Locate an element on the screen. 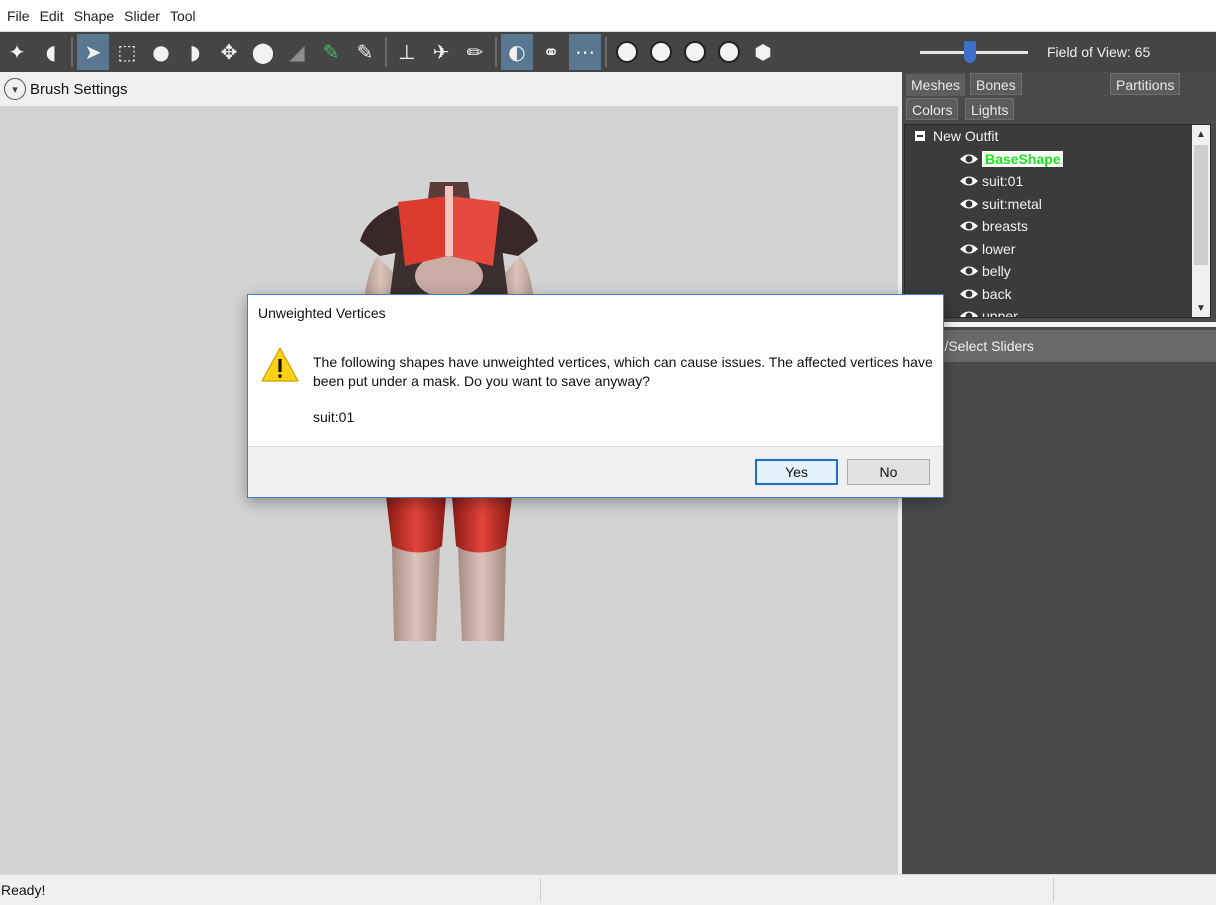  tree-item-suitmetal: suit:metal is located at coordinates (1000, 204).